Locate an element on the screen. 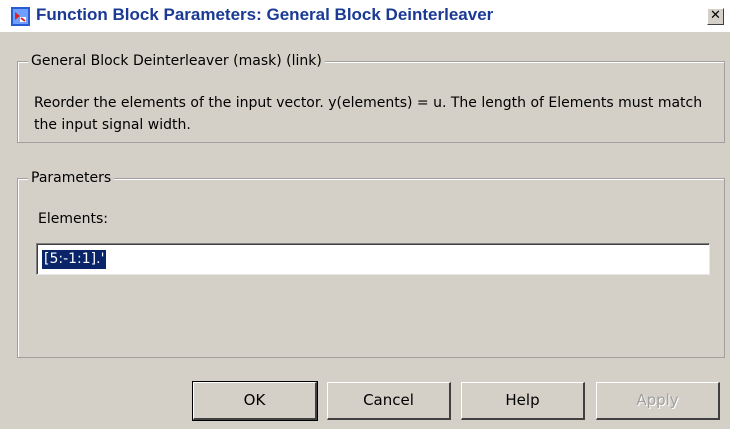 The image size is (730, 429). ok-button: OK is located at coordinates (255, 401).